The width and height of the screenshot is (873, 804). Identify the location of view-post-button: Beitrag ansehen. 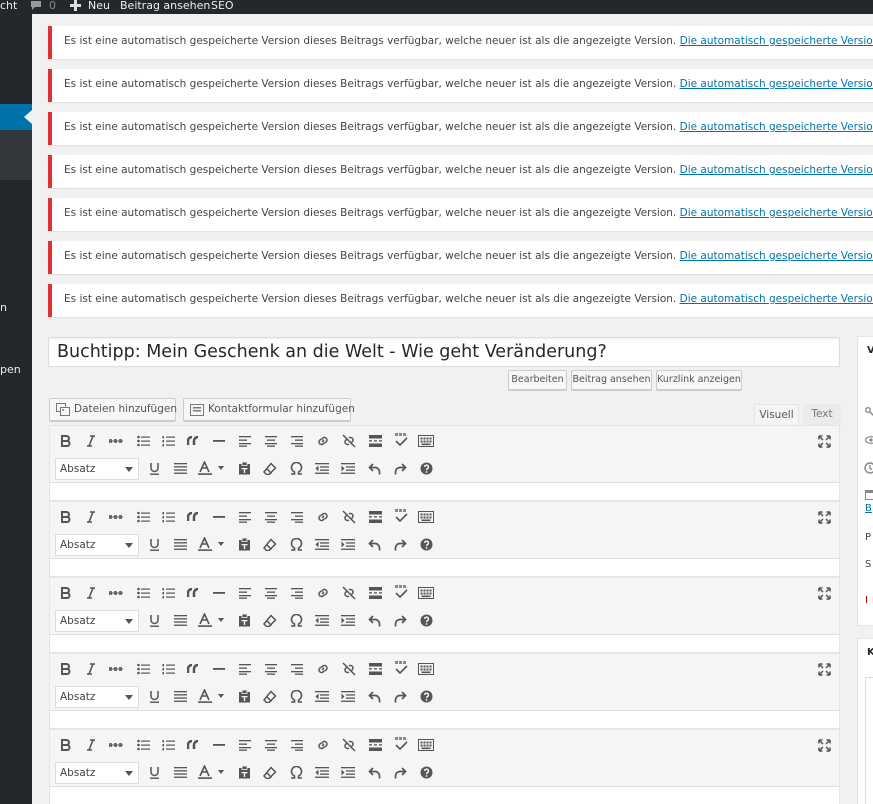
(611, 380).